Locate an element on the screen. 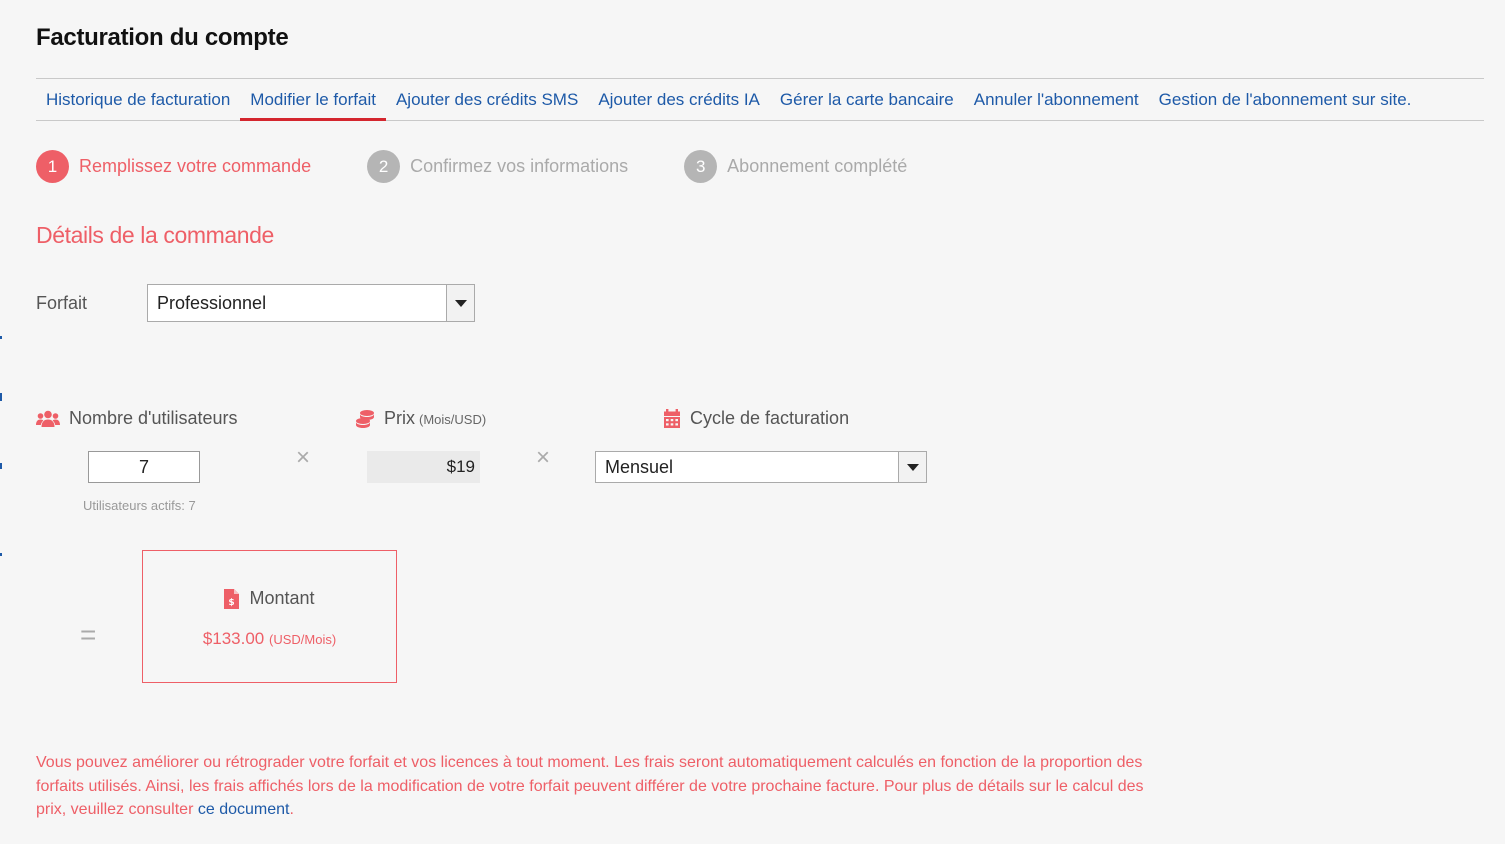  calendar-icon is located at coordinates (672, 418).